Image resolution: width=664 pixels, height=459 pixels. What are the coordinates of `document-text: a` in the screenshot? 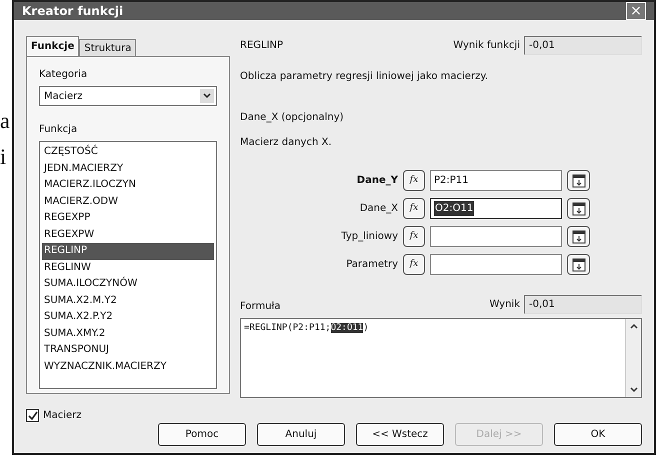 It's located at (5, 121).